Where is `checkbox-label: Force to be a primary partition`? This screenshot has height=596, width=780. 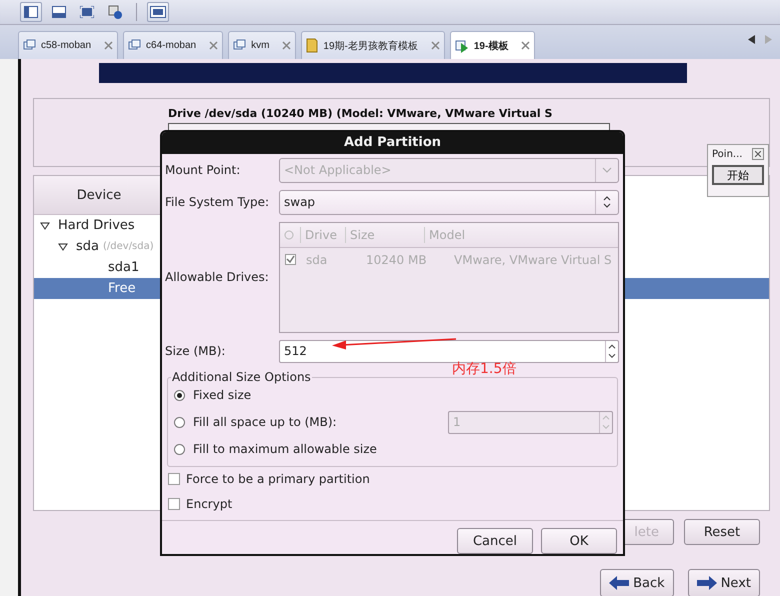 checkbox-label: Force to be a primary partition is located at coordinates (278, 479).